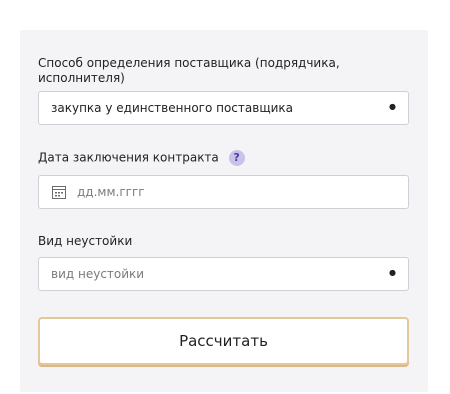 This screenshot has height=394, width=450. What do you see at coordinates (223, 274) in the screenshot?
I see `penalty-select: вид неустойки ●` at bounding box center [223, 274].